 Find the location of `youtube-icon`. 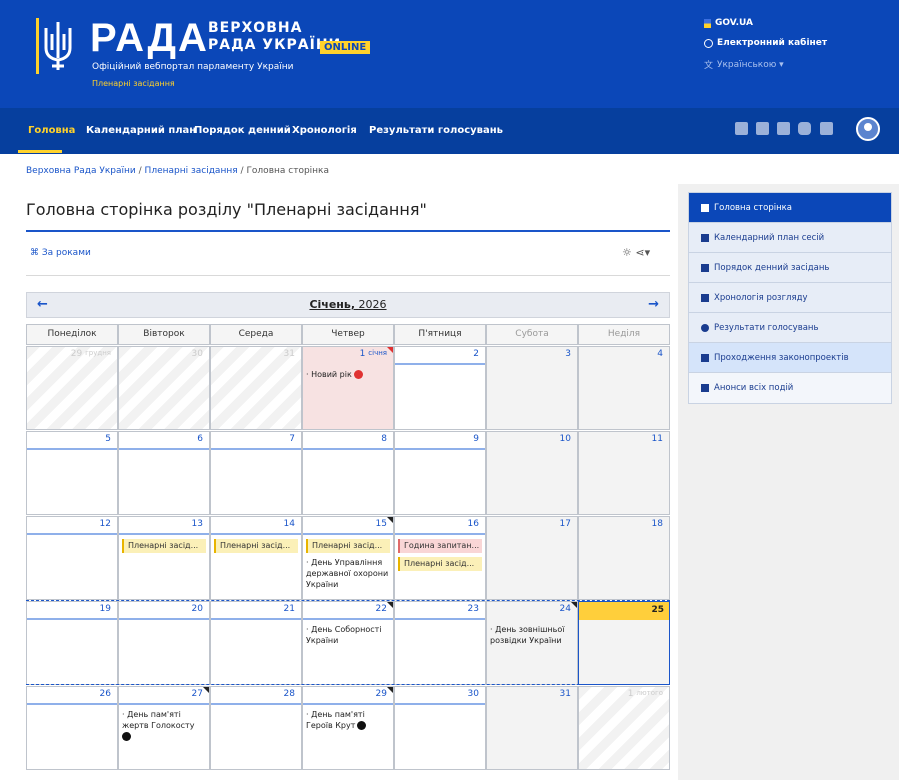

youtube-icon is located at coordinates (783, 128).